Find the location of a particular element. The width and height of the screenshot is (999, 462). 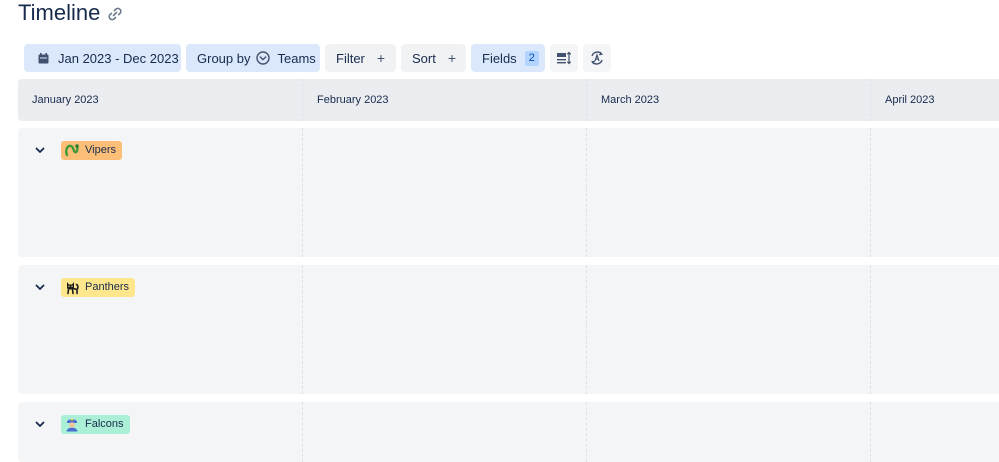

sort-button: Sort + is located at coordinates (433, 58).